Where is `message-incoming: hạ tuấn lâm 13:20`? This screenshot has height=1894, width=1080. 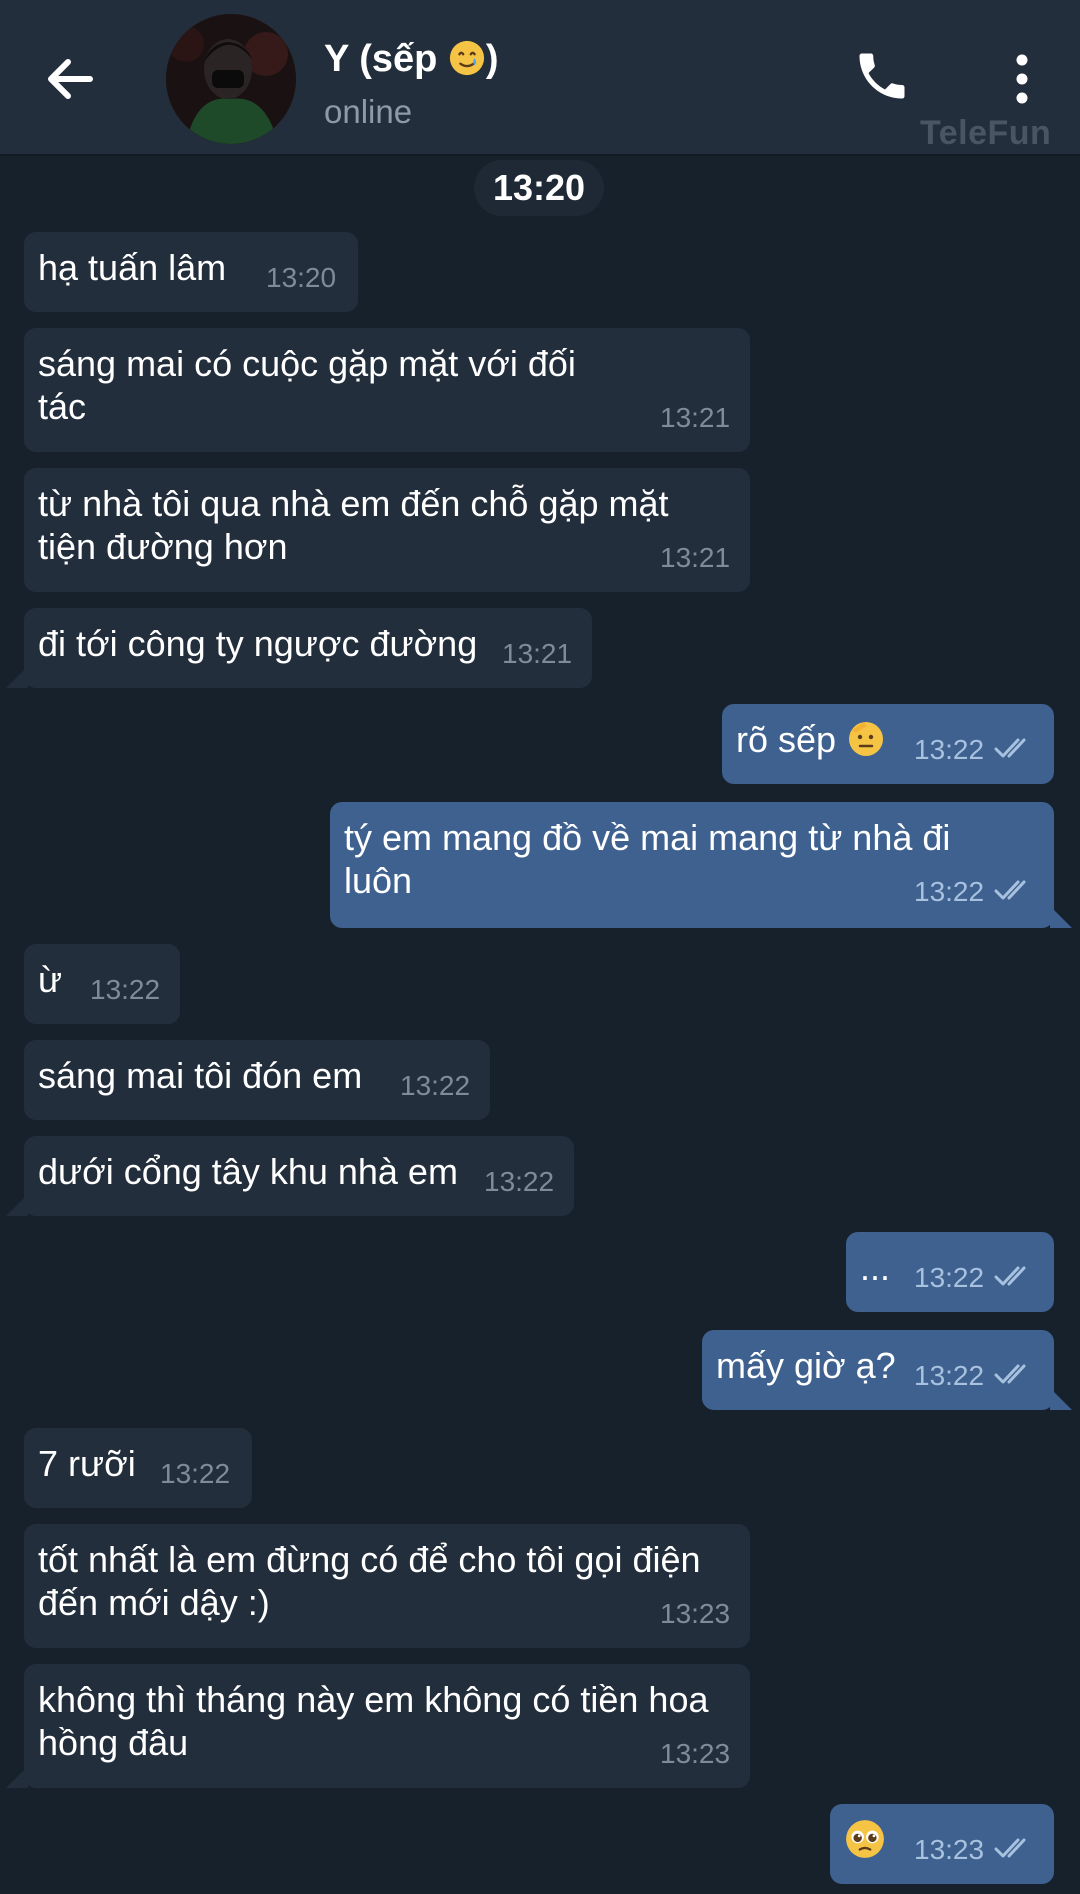
message-incoming: hạ tuấn lâm 13:20 is located at coordinates (191, 272).